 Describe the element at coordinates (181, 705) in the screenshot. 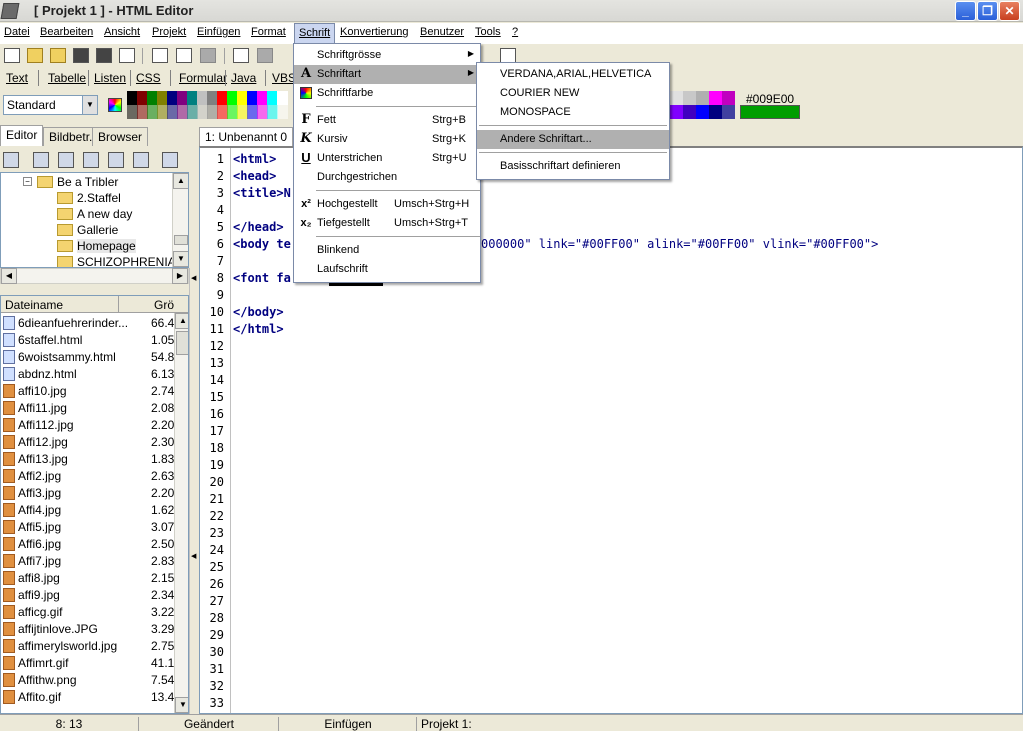

I see `scroll-down-icon: ▼` at that location.